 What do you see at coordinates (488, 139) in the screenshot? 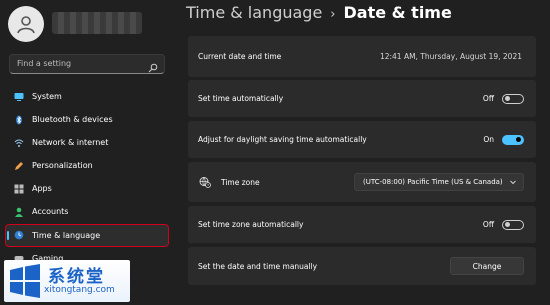
I see `daylight-saving-state: On` at bounding box center [488, 139].